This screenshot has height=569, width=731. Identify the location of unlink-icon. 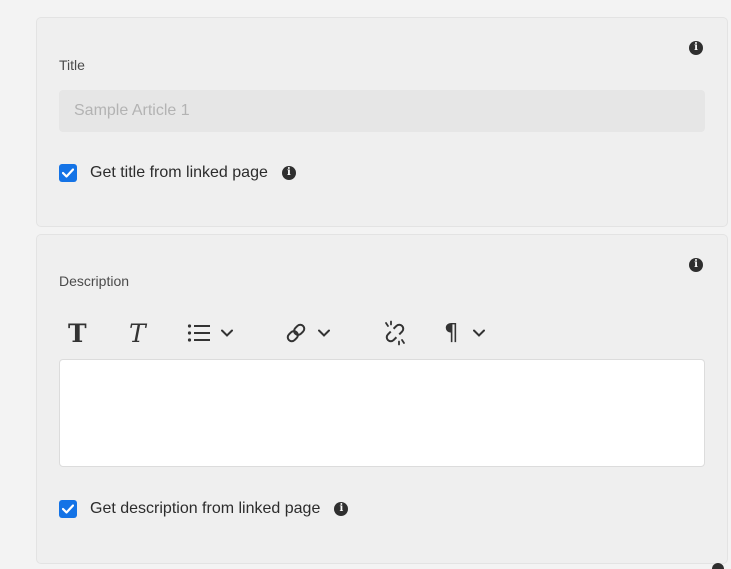
(395, 333).